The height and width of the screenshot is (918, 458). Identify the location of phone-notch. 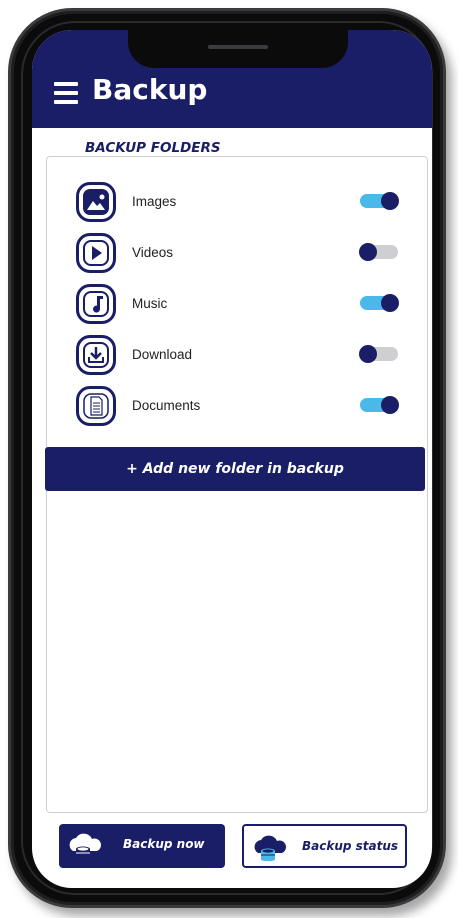
(238, 49).